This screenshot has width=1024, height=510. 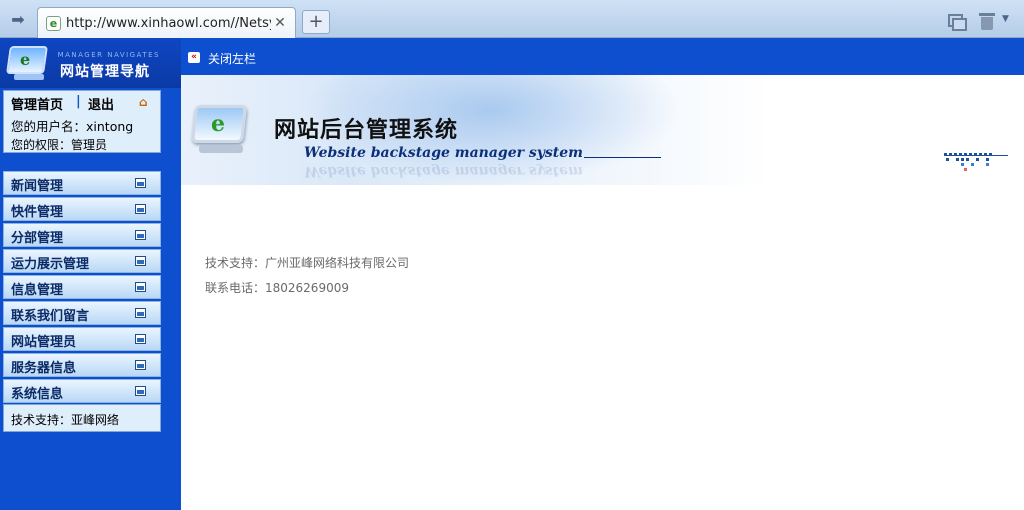 What do you see at coordinates (82, 209) in the screenshot?
I see `menu-item-express: 快件管理` at bounding box center [82, 209].